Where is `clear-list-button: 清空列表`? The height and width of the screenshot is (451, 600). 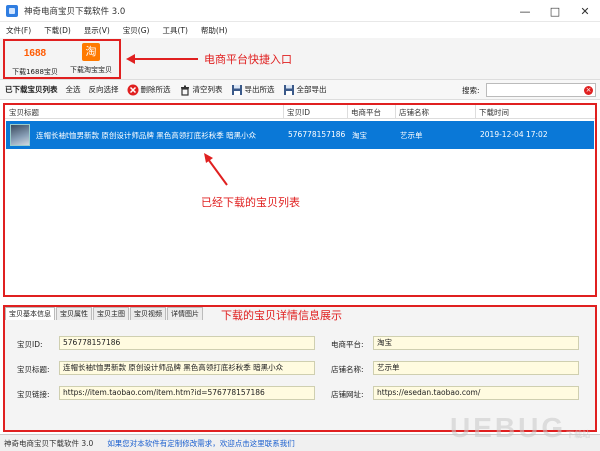 clear-list-button: 清空列表 is located at coordinates (201, 90).